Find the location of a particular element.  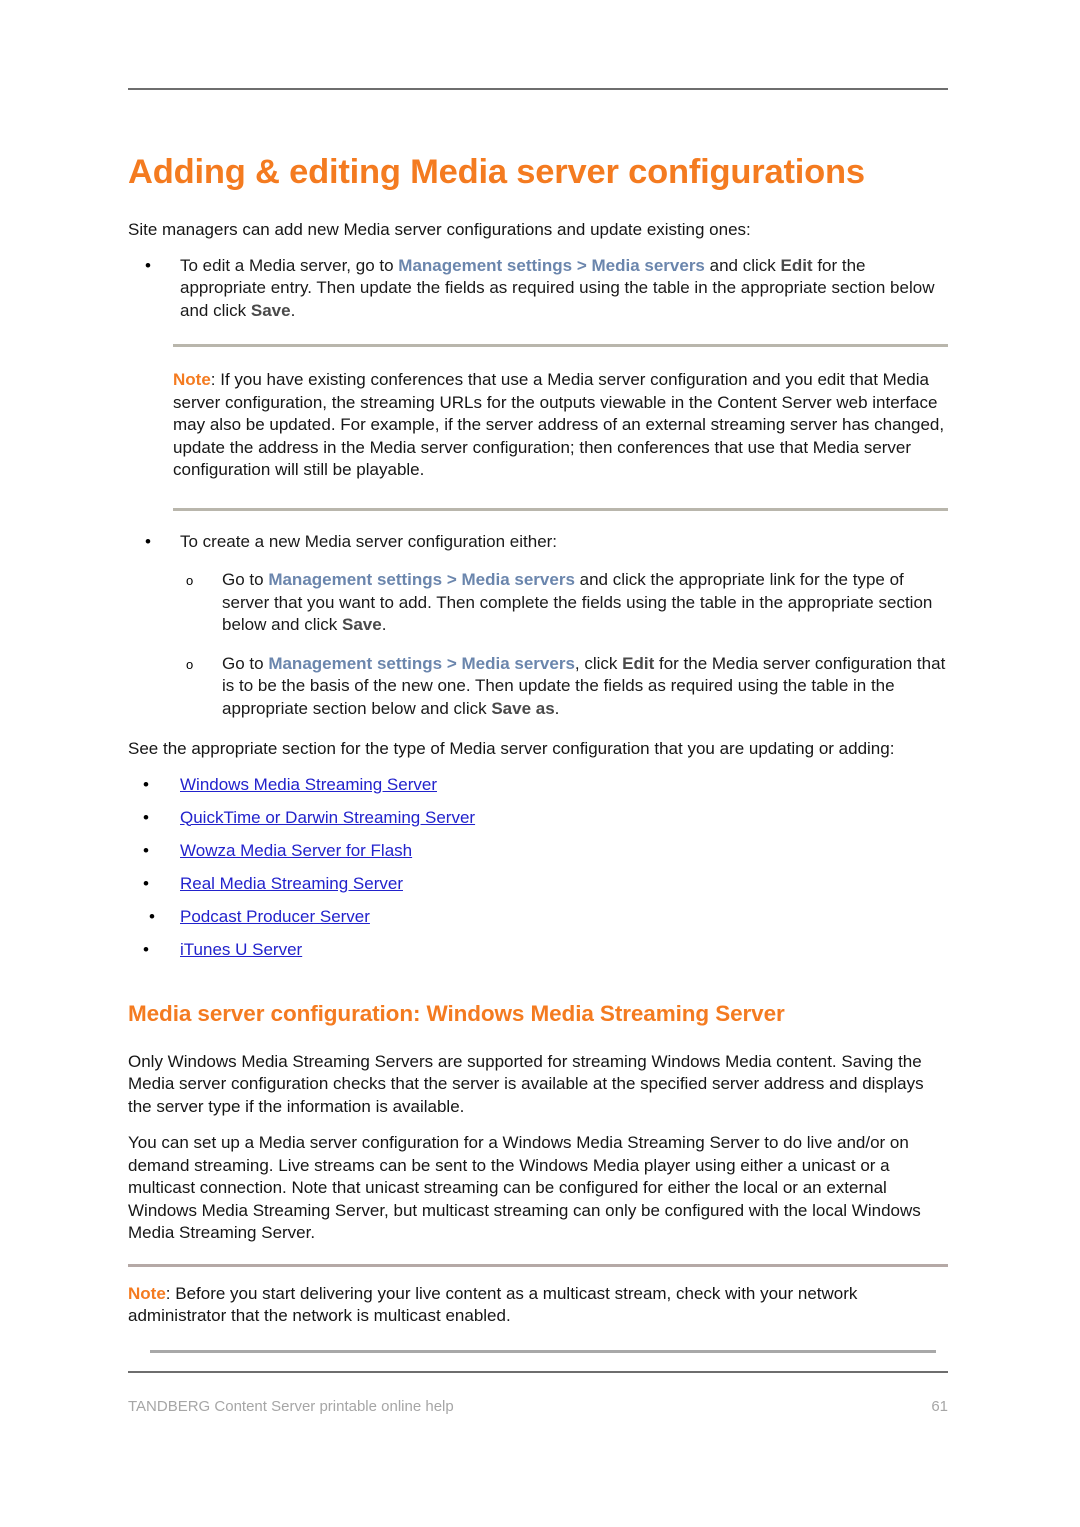

link-wowza-media-server-for-flash: Wowza Media Server for Flash is located at coordinates (296, 850).